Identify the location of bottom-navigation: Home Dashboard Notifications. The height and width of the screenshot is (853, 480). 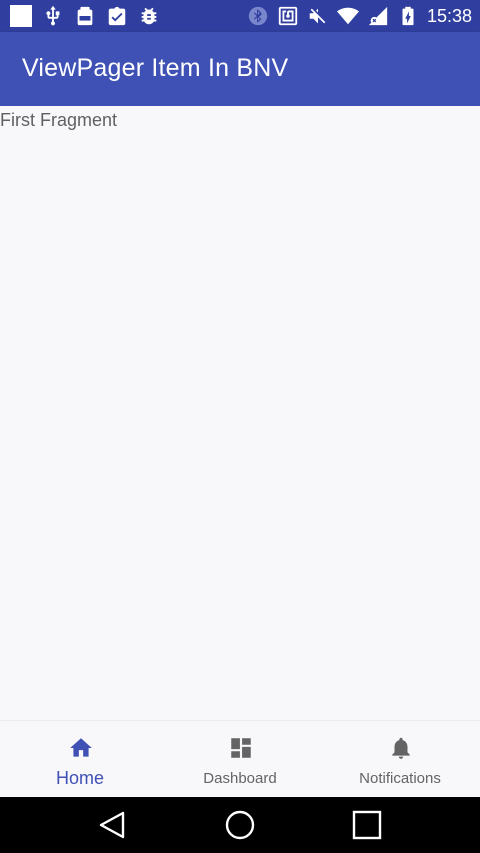
(240, 759).